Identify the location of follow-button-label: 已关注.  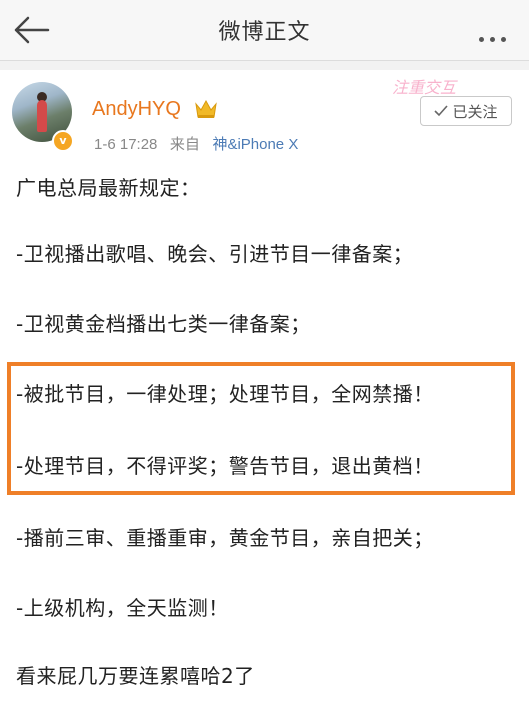
(475, 111).